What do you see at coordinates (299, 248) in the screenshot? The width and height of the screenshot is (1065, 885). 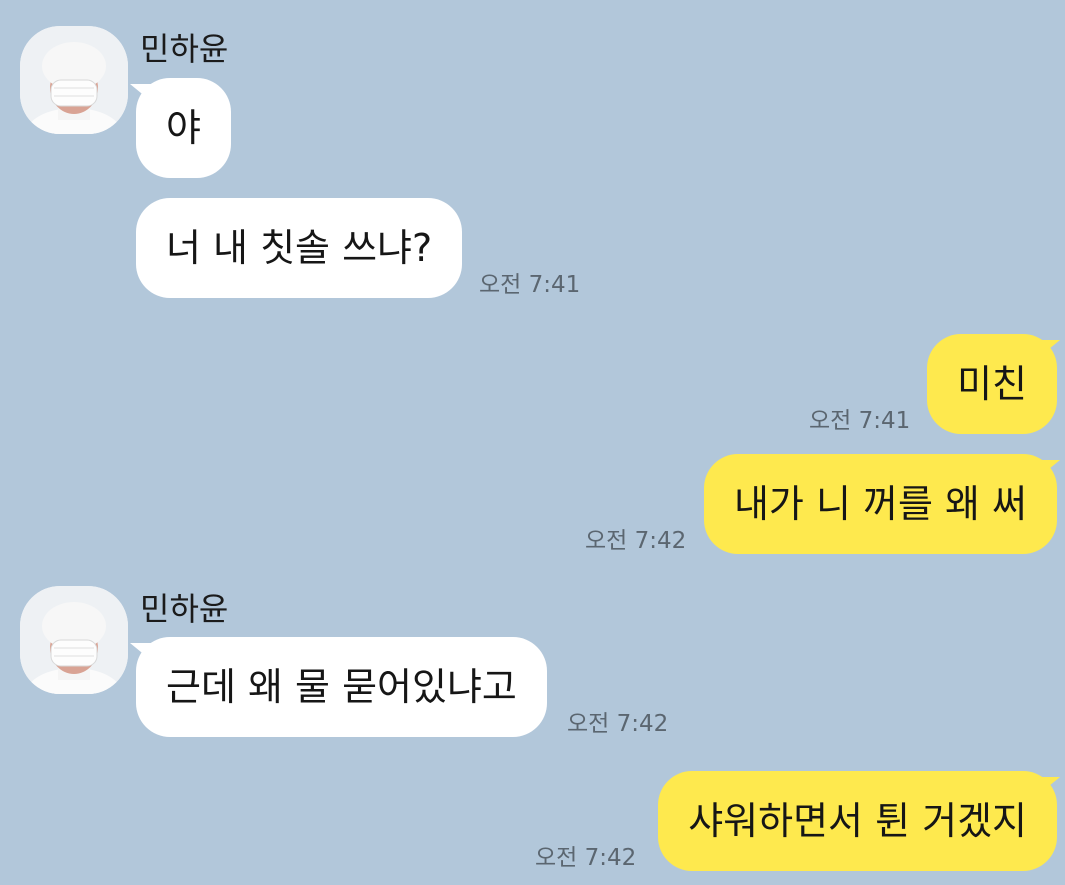 I see `message-bubble: 너 내 칫솔 쓰냐?` at bounding box center [299, 248].